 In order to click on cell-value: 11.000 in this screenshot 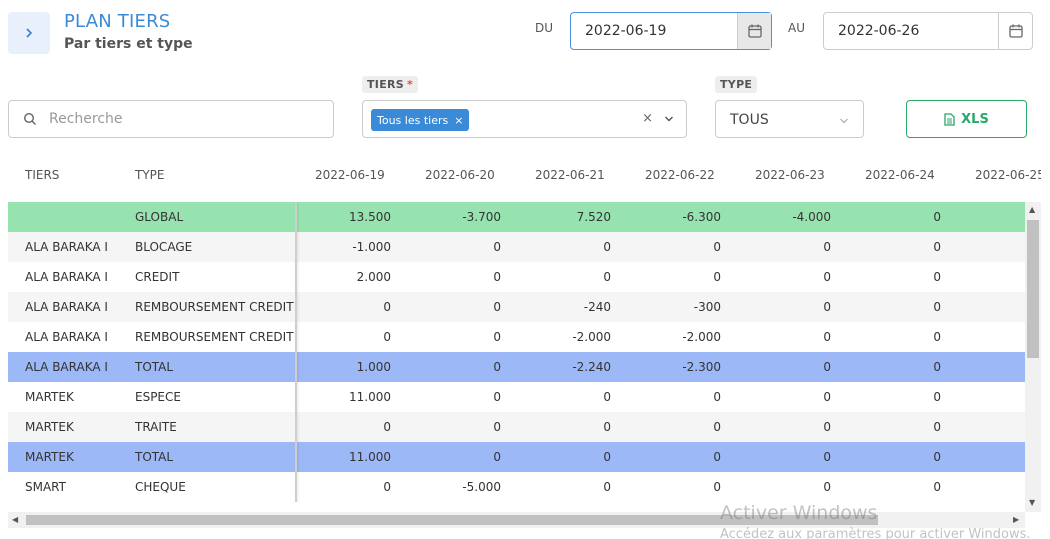, I will do `click(370, 457)`.